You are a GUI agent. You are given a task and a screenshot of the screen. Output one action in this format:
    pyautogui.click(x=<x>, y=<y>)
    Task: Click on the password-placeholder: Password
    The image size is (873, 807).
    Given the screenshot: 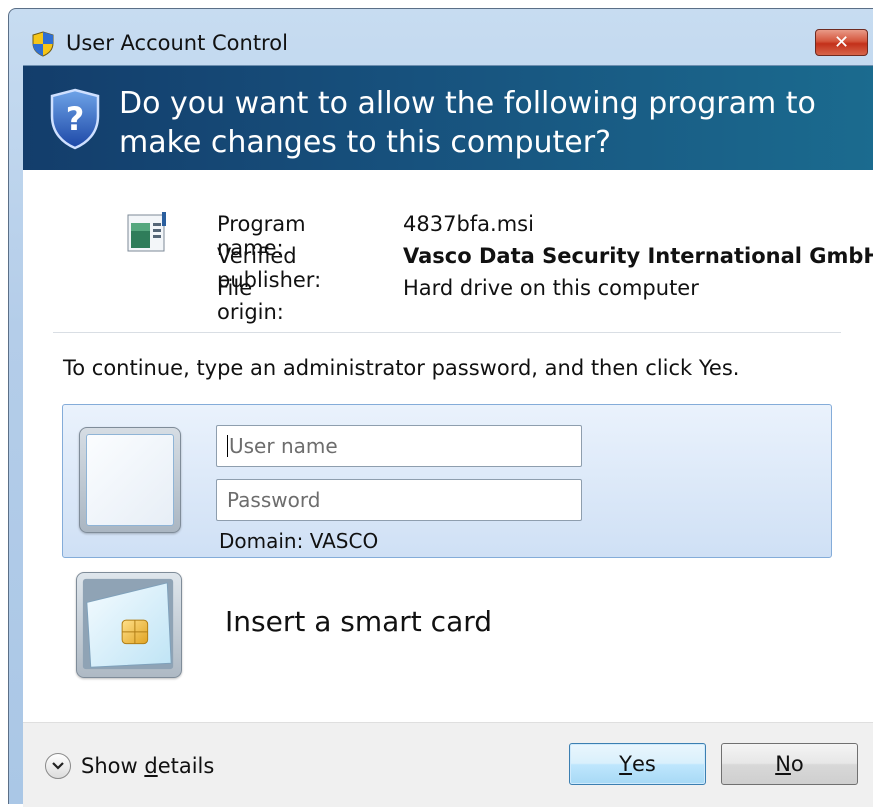 What is the action you would take?
    pyautogui.click(x=274, y=500)
    